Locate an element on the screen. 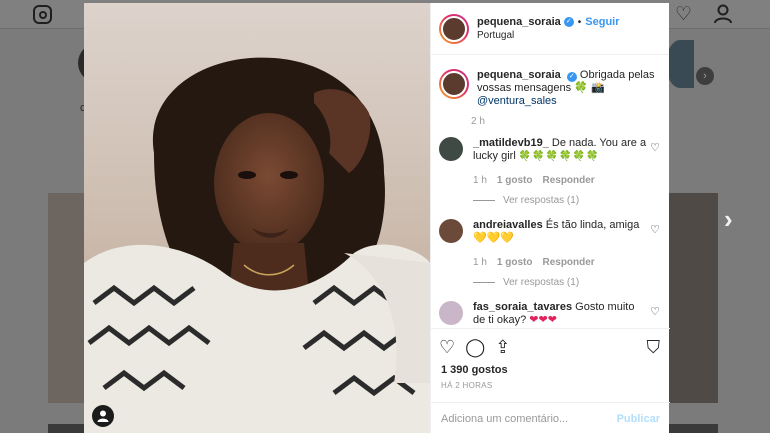 Image resolution: width=770 pixels, height=433 pixels. comment-bubble-icon: ◯ is located at coordinates (475, 347).